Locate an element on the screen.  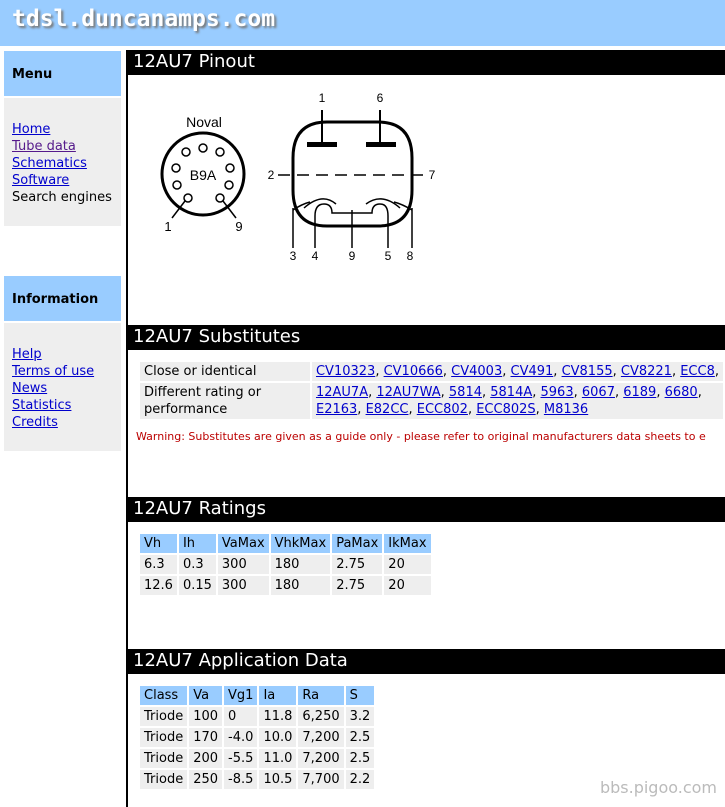
column-header: PaMax is located at coordinates (357, 543).